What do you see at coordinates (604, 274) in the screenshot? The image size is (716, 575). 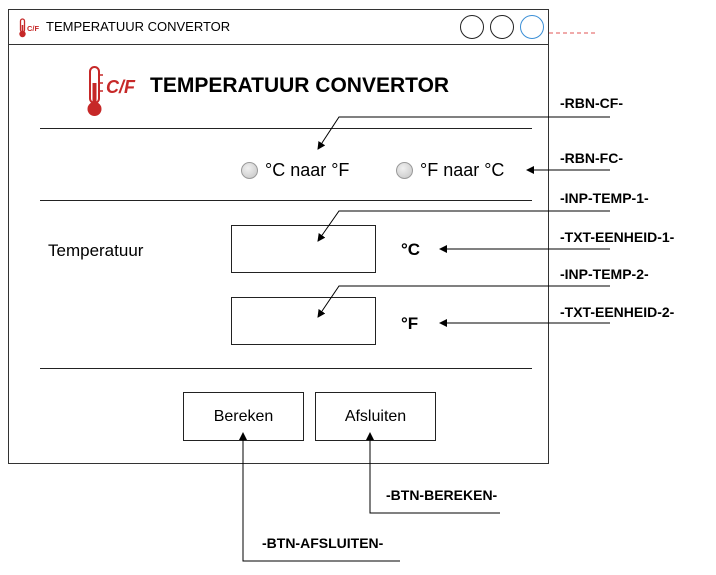 I see `annotation-inp-temp-2: -INP-TEMP-2-` at bounding box center [604, 274].